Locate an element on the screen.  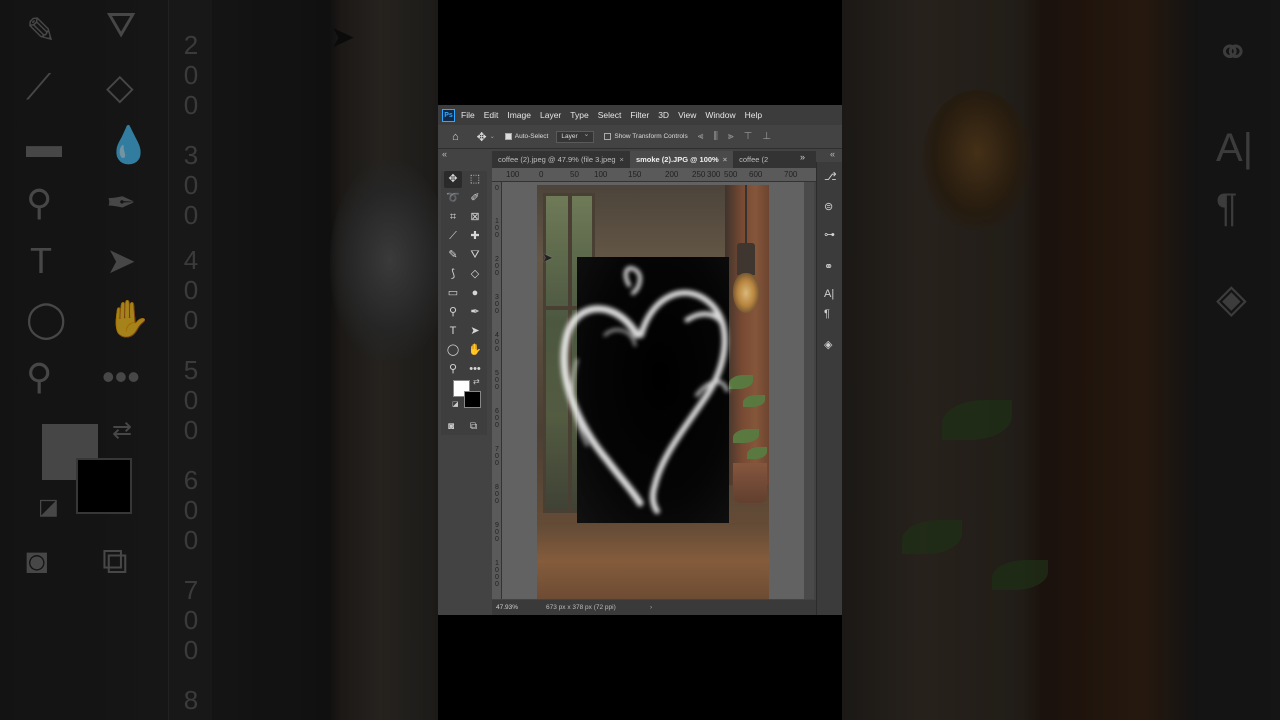
tab-label: coffee (2).jpeg @ 47.9% (file 3.jpeg is located at coordinates (557, 159).